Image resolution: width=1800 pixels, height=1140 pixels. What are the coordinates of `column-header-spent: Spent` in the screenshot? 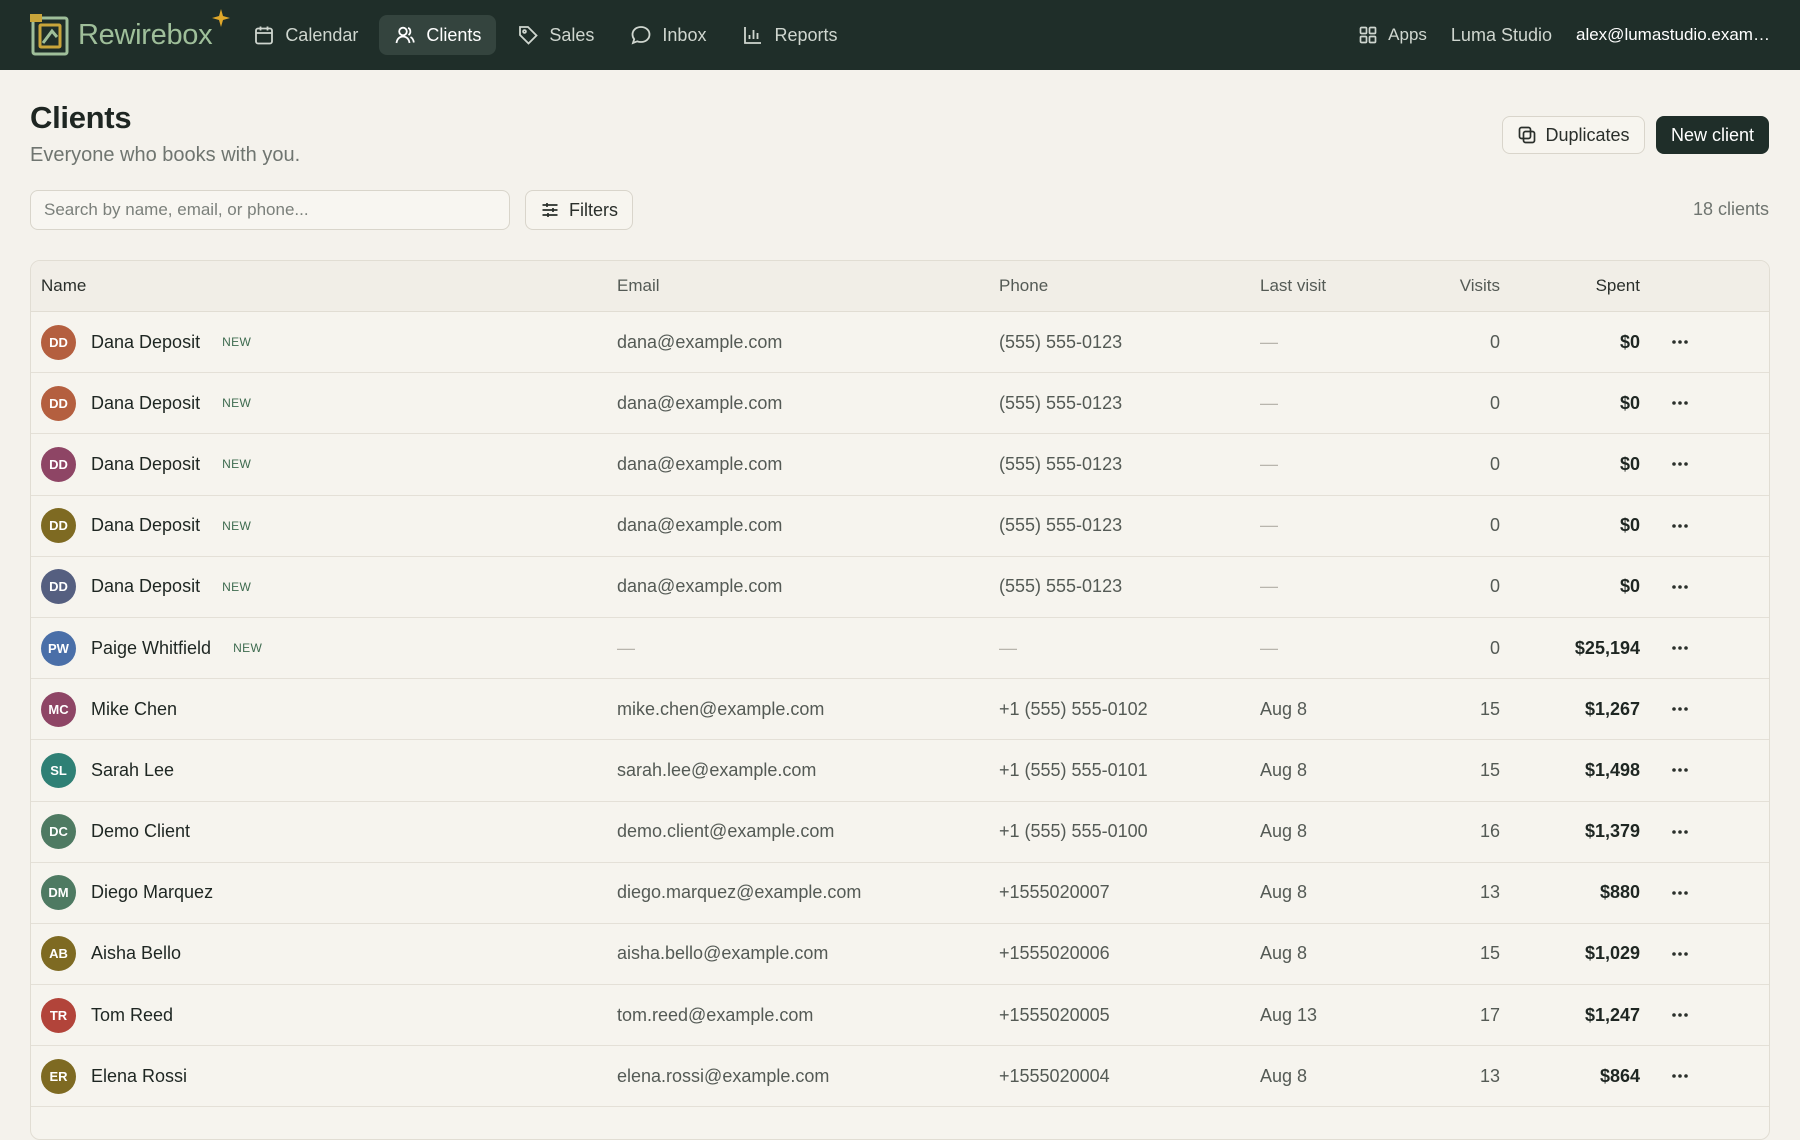 It's located at (1570, 286).